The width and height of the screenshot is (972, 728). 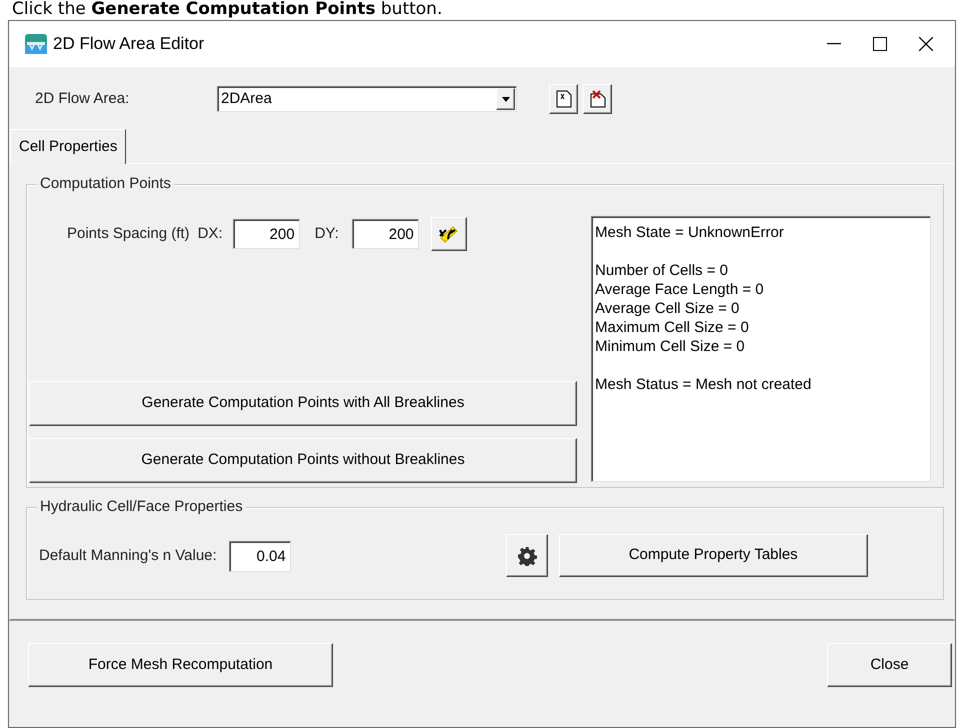 I want to click on generate-points-button: Generate Computation Points with All Breaklines, so click(x=303, y=403).